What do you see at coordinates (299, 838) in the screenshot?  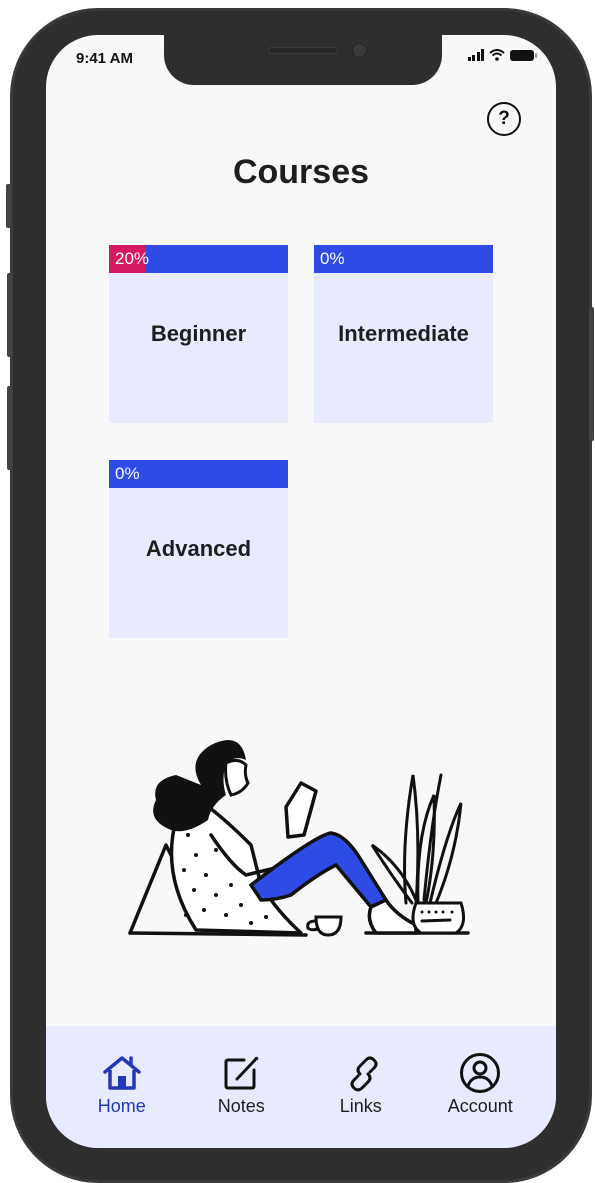 I see `reading-woman-illustration` at bounding box center [299, 838].